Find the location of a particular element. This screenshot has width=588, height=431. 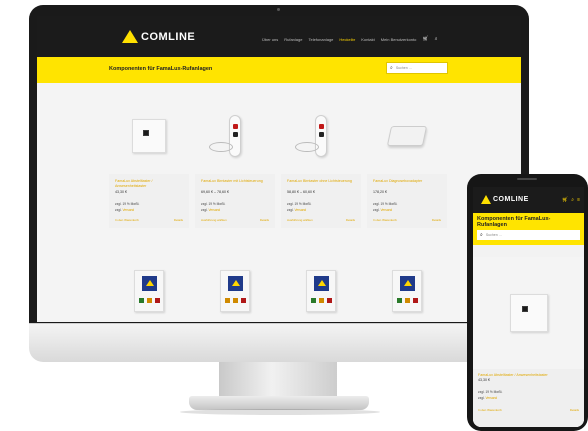

phone-speaker is located at coordinates (527, 179).